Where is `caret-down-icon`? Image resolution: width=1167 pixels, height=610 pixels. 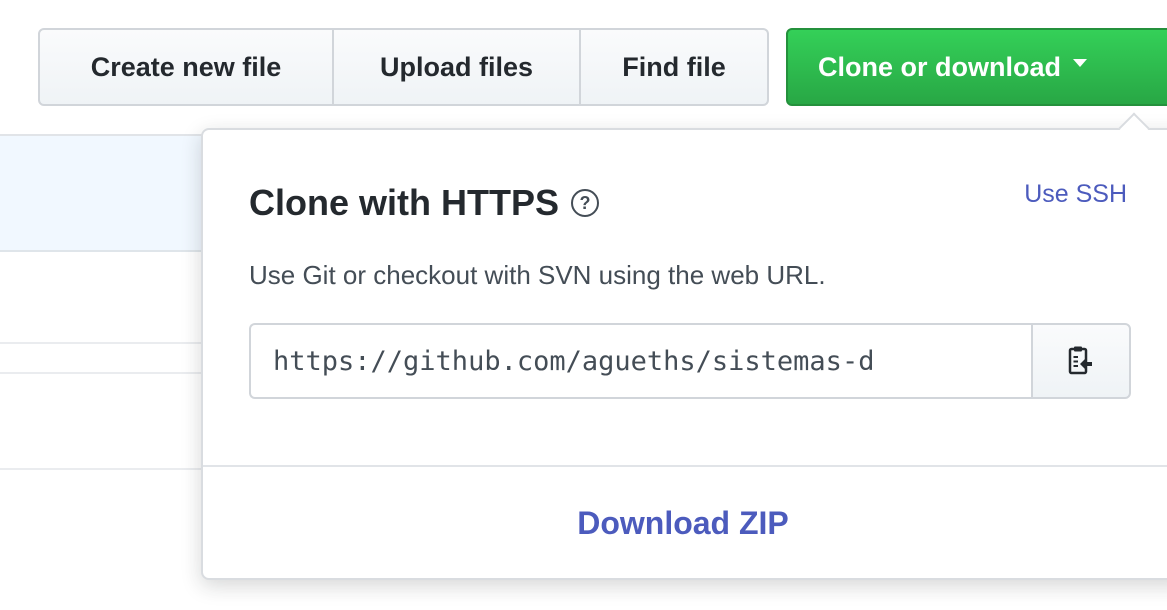
caret-down-icon is located at coordinates (1080, 63).